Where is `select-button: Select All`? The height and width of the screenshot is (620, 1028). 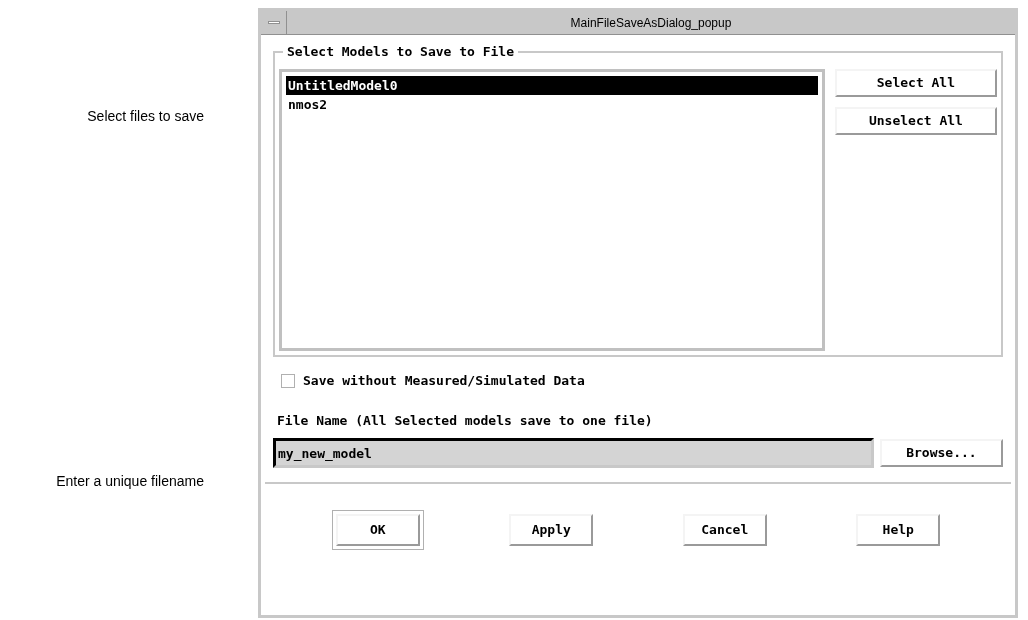
select-button: Select All is located at coordinates (915, 83).